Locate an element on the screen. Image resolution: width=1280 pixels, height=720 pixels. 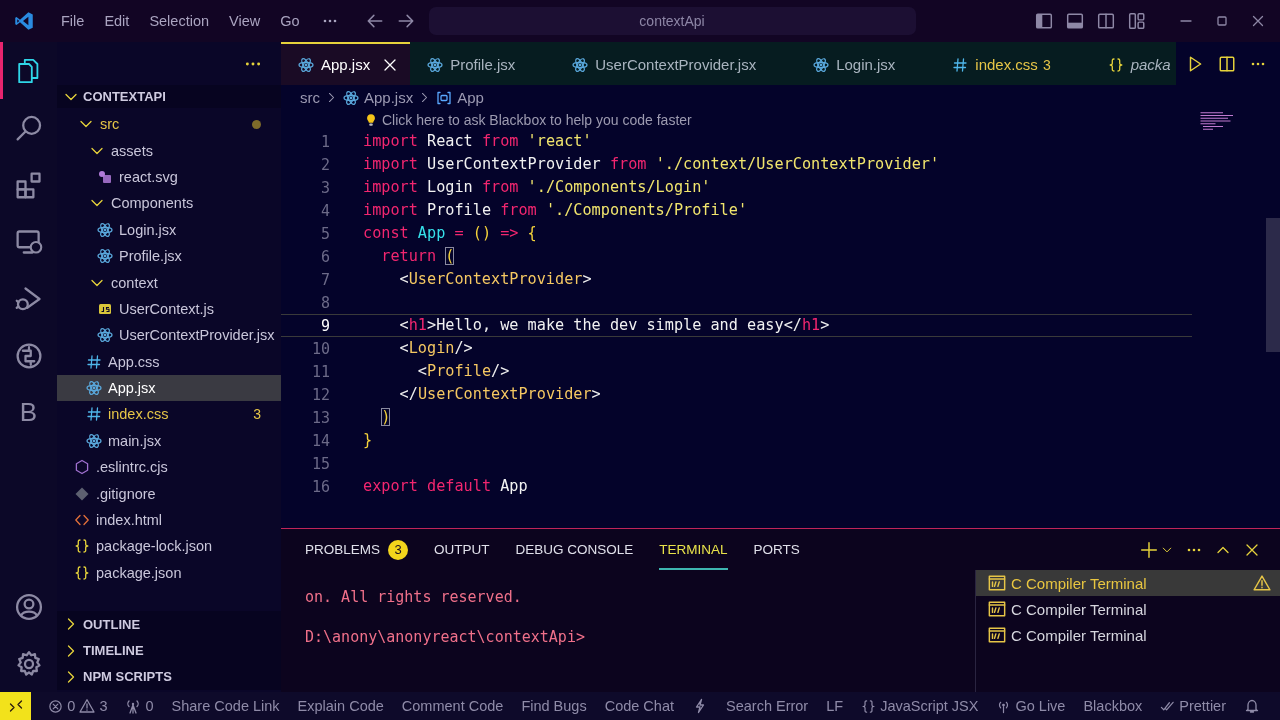
tree-item: UserContext.js is located at coordinates (169, 309).